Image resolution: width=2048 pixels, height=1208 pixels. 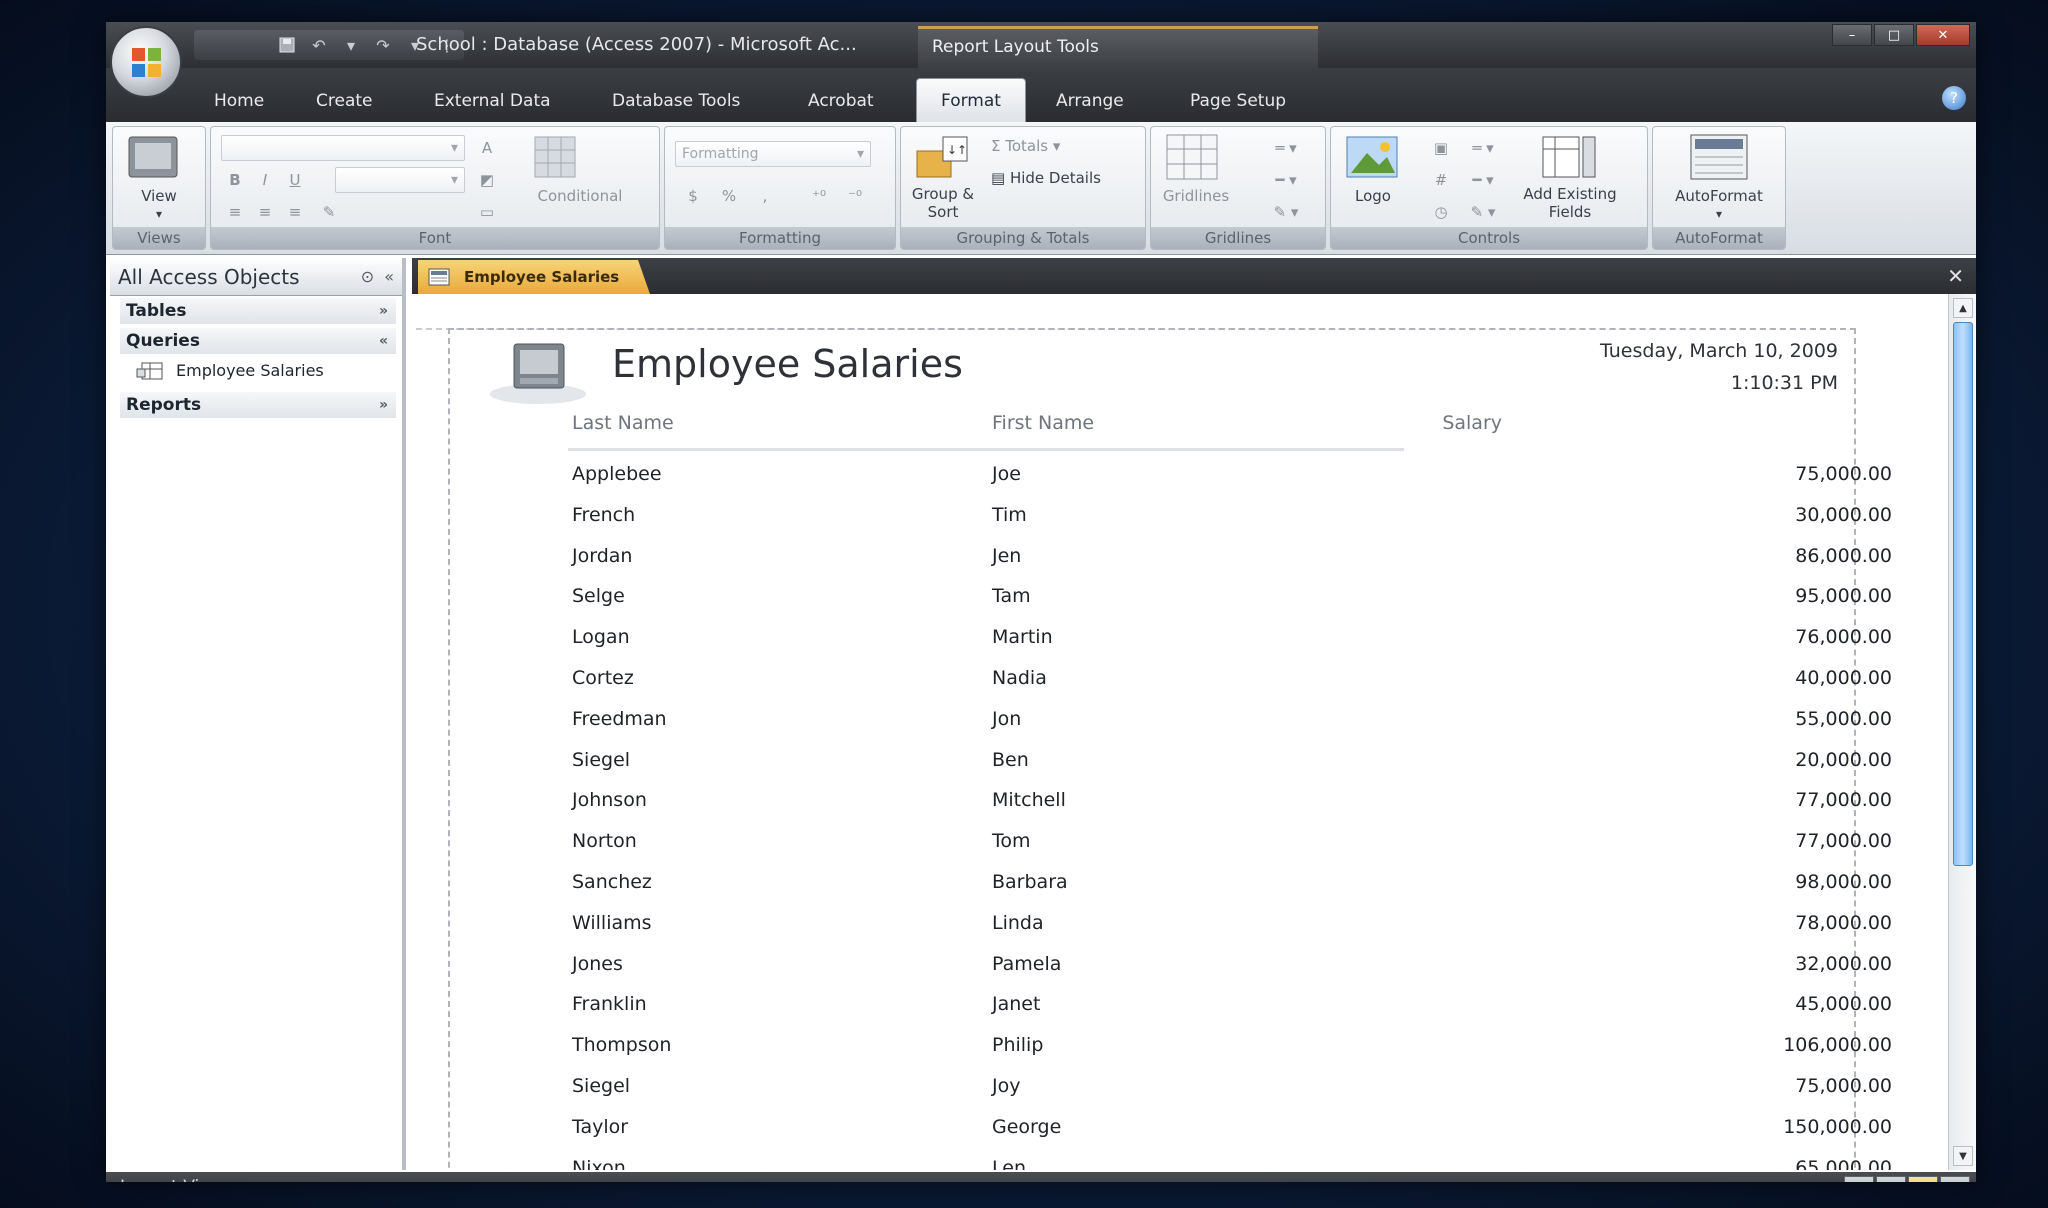 I want to click on tab-home: Home, so click(x=239, y=101).